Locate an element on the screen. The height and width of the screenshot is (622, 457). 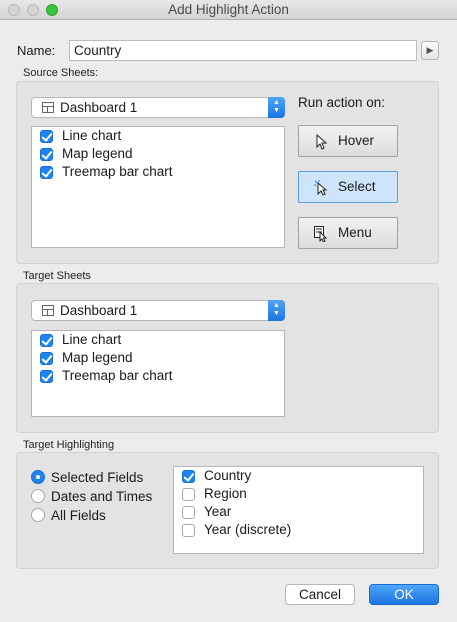
list-item: Region is located at coordinates (298, 494).